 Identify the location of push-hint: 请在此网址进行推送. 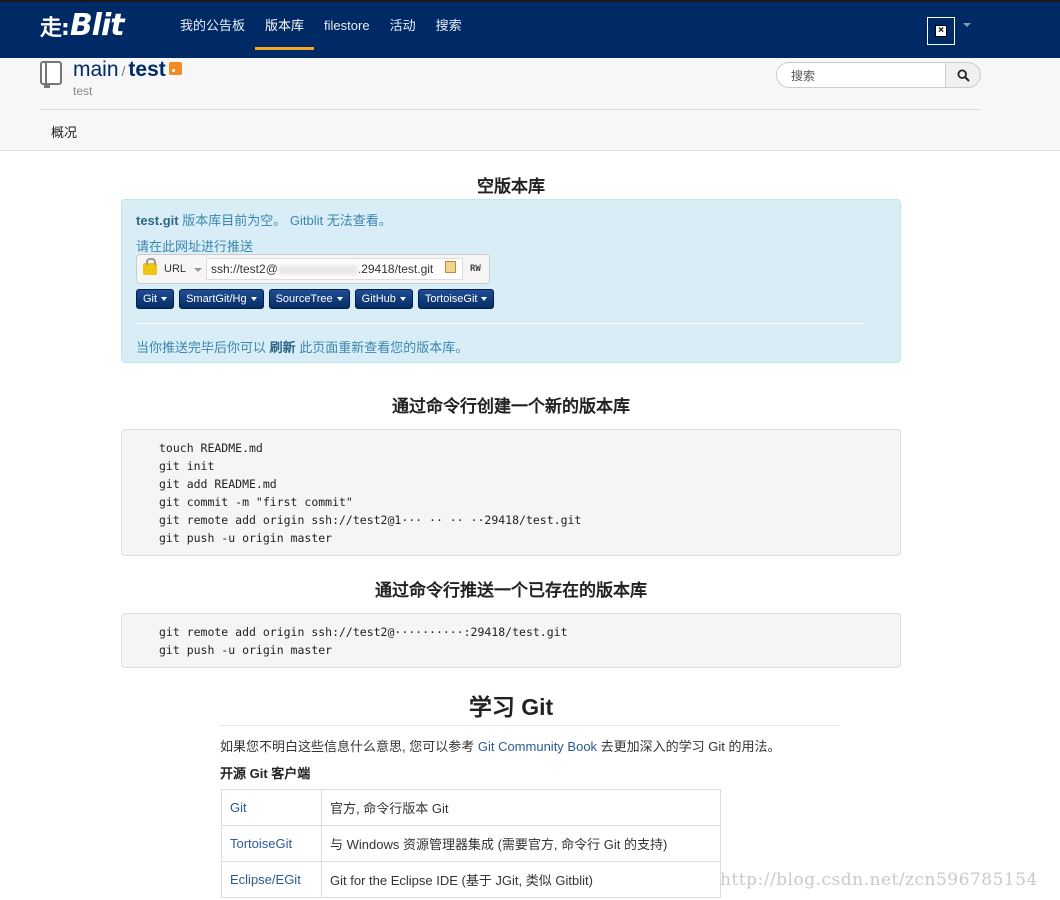
(195, 246).